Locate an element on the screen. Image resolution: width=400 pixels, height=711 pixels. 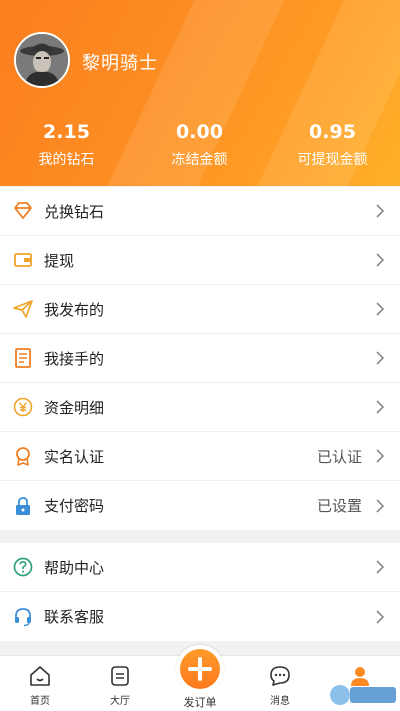
menu-item-label: 提现 is located at coordinates (59, 260).